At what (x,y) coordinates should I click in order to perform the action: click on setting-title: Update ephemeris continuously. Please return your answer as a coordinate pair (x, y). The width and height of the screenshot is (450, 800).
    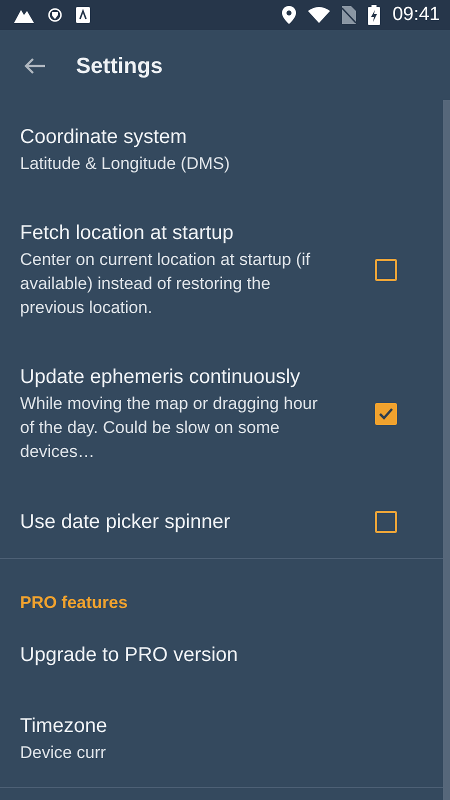
    Looking at the image, I should click on (161, 377).